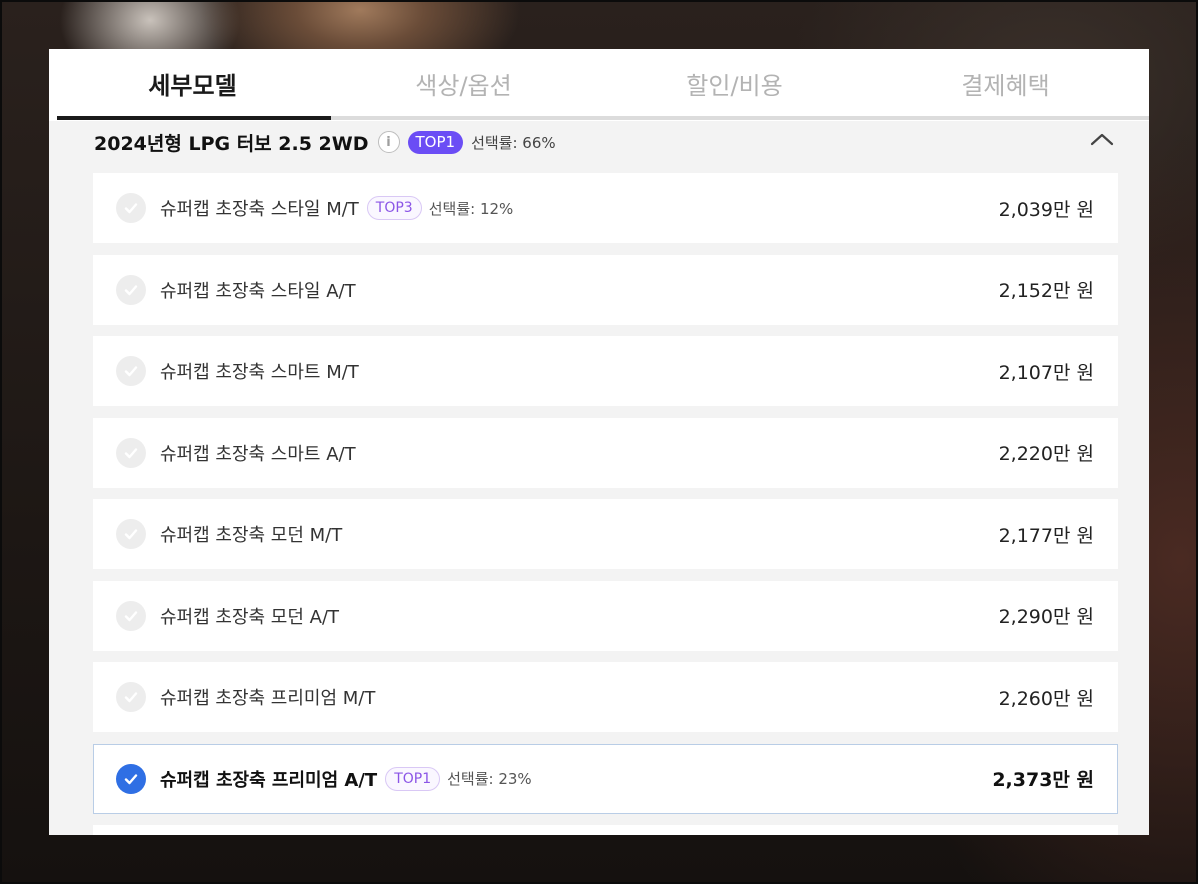  I want to click on model-group-header: 2024년형 LPG 터보 2.5 2WD i TOP1 선택률: 66%, so click(606, 142).